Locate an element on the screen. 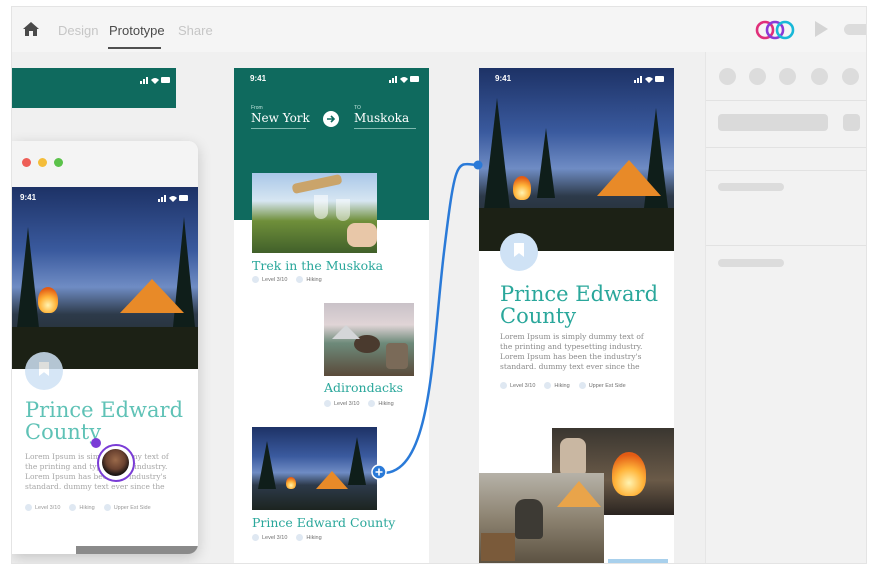  detail-level: Level 3/10 is located at coordinates (523, 385).